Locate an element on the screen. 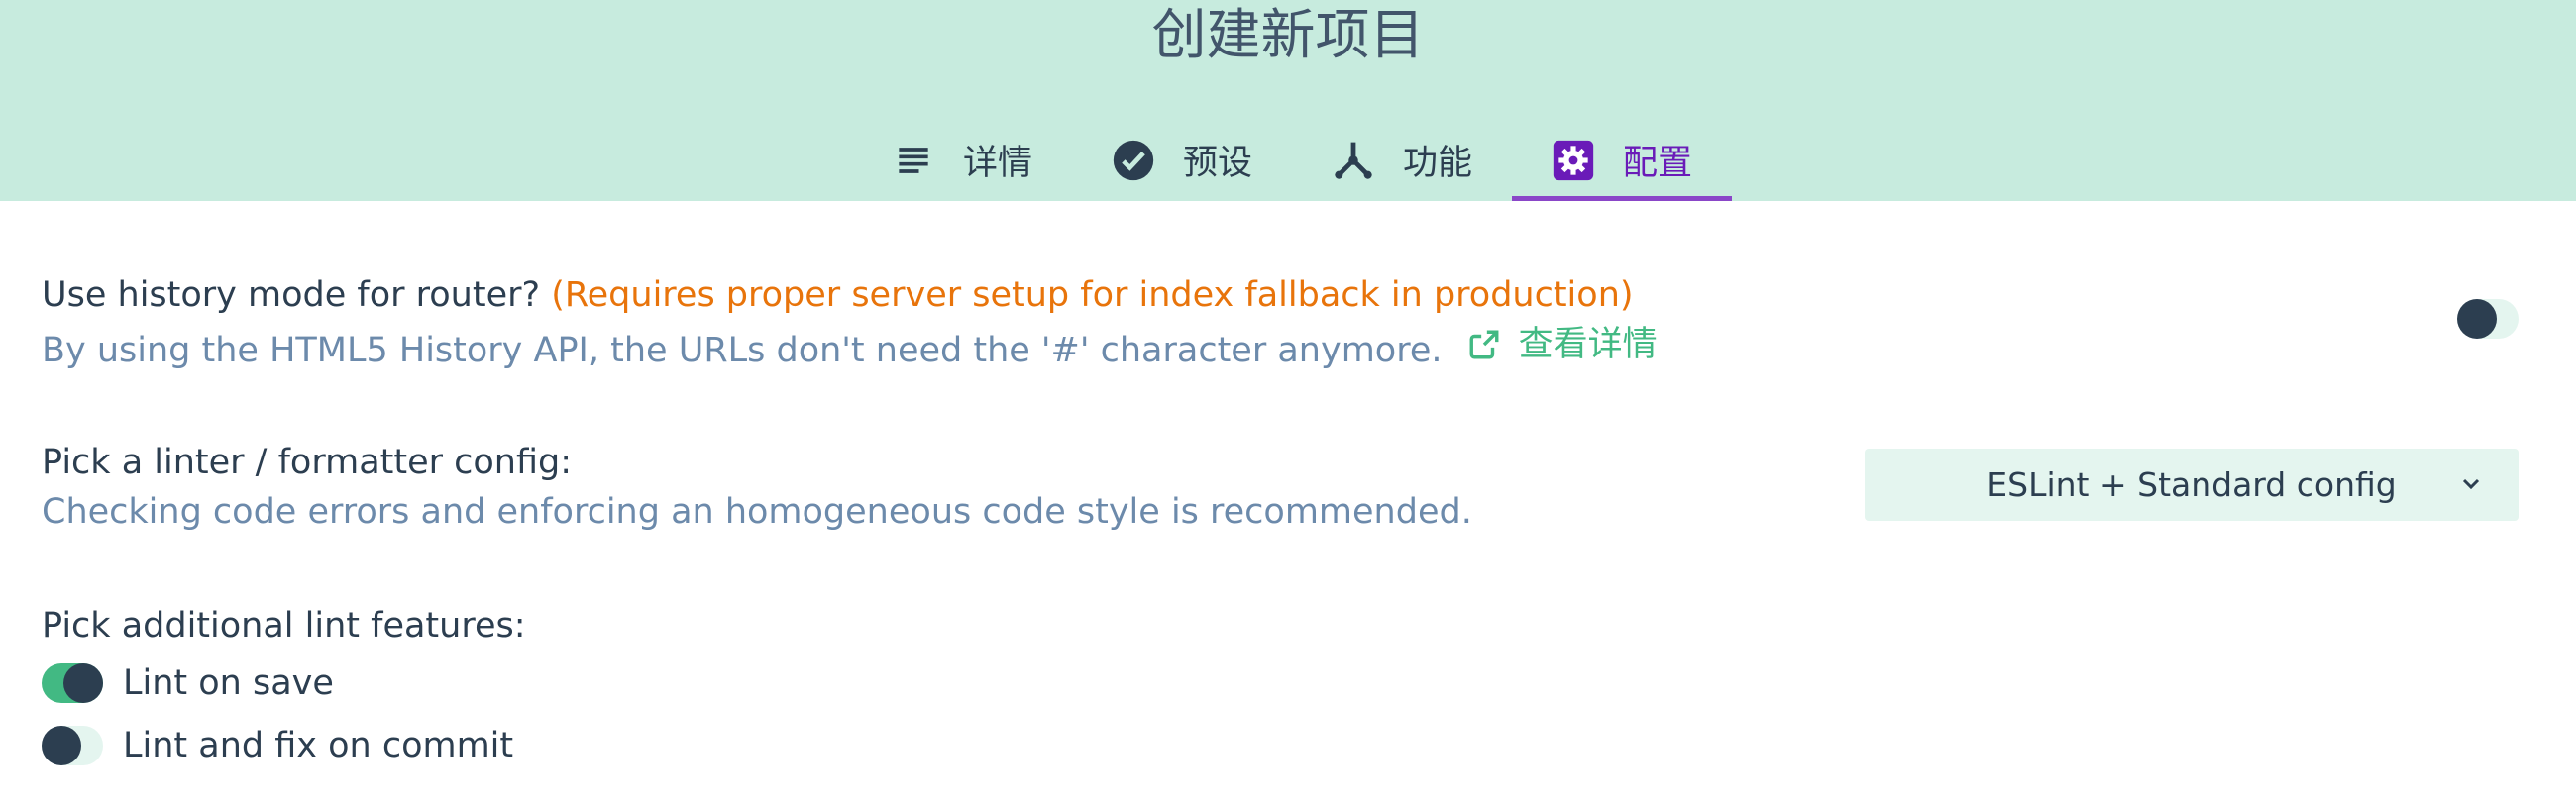 The width and height of the screenshot is (2576, 810). lint-features-label: Pick additional lint features: is located at coordinates (284, 626).